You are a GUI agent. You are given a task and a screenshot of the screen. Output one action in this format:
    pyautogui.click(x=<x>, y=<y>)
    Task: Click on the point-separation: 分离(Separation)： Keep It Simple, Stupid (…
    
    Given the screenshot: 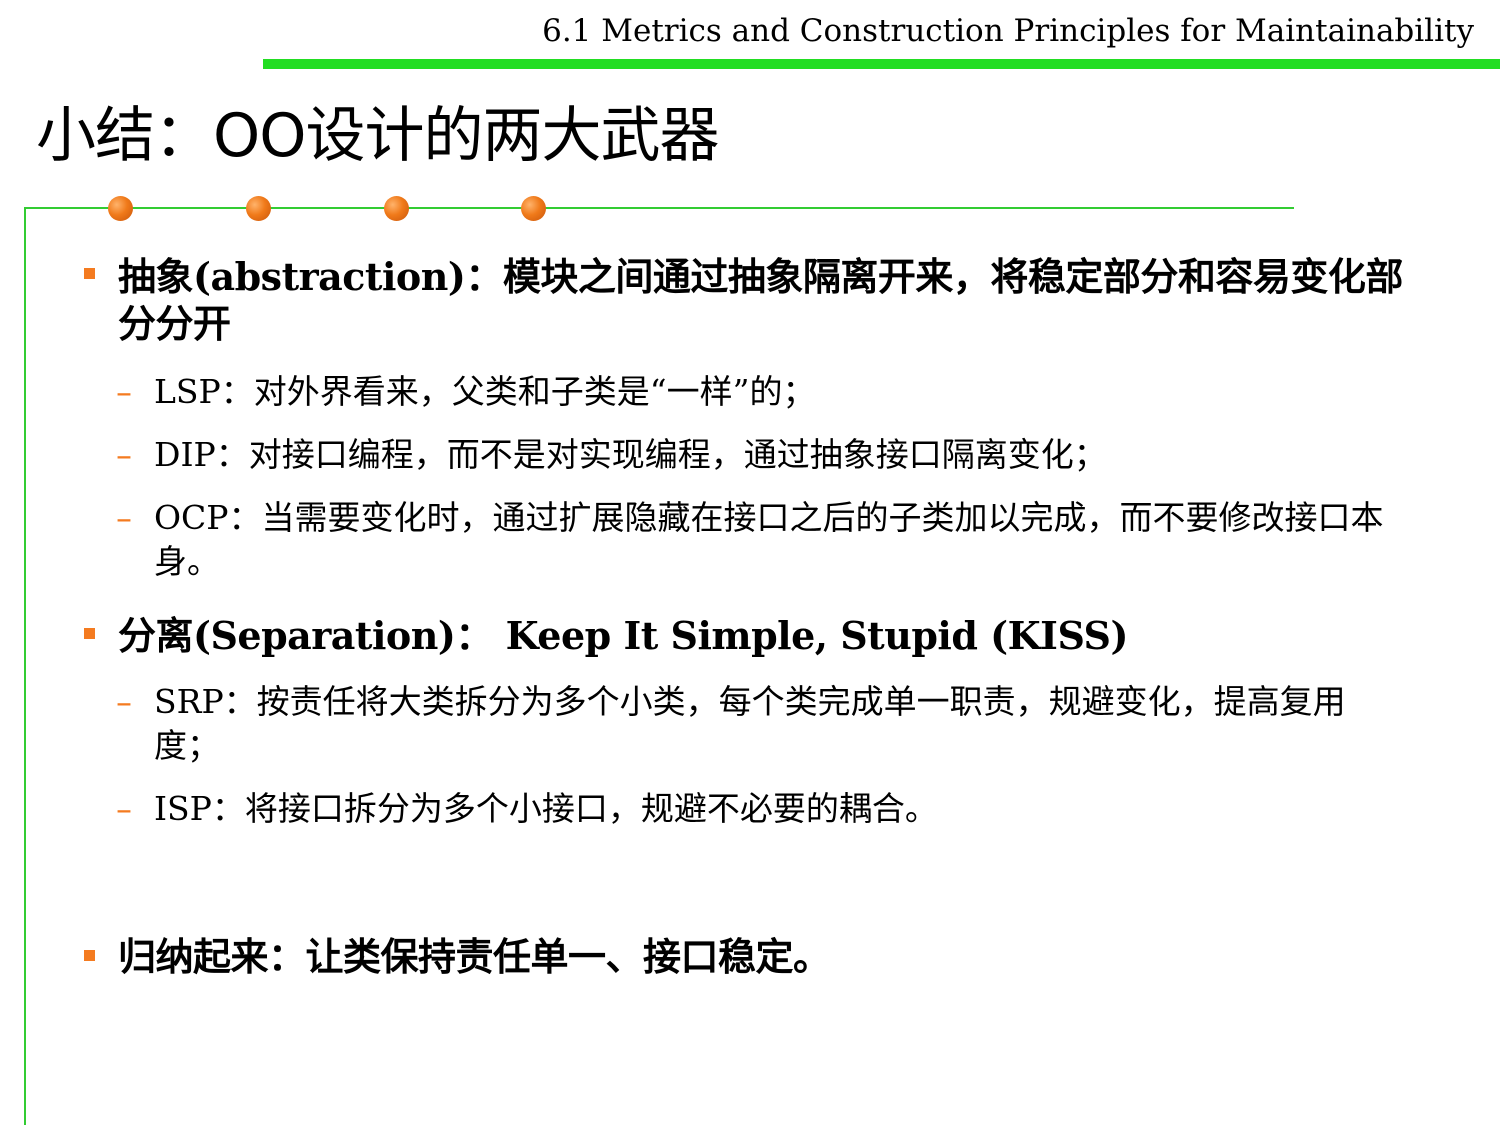 What is the action you would take?
    pyautogui.click(x=623, y=635)
    